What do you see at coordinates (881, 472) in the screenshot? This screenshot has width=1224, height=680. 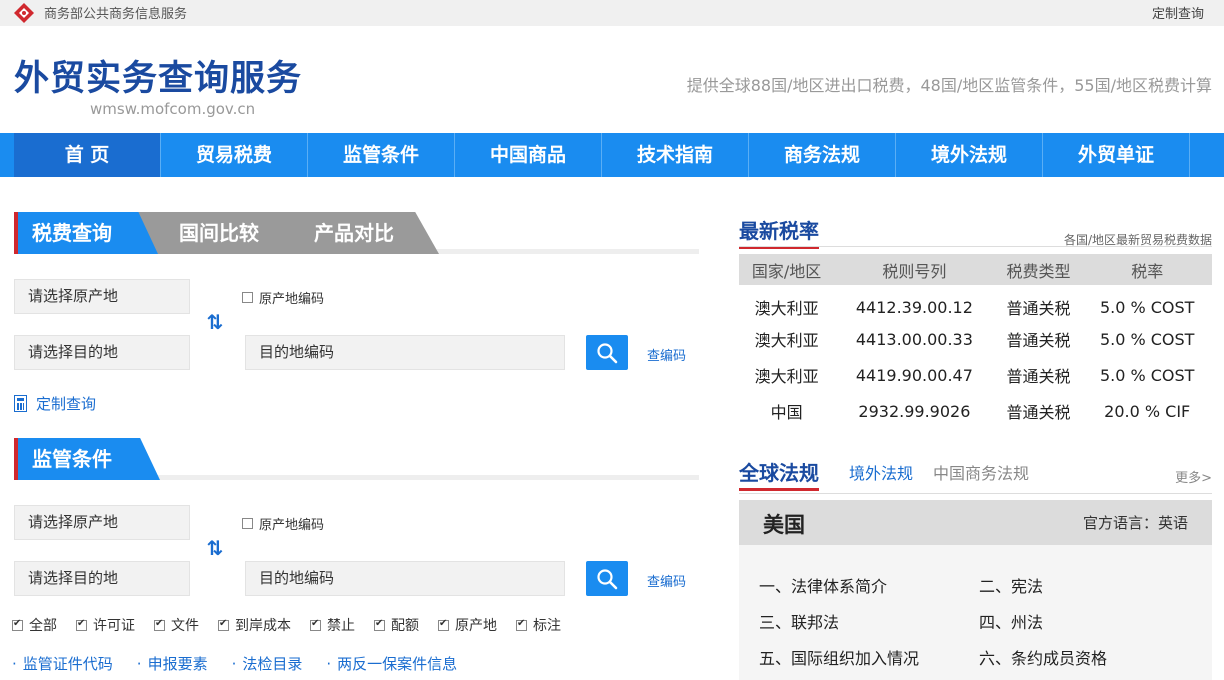 I see `tab-foreign-laws: 境外法规` at bounding box center [881, 472].